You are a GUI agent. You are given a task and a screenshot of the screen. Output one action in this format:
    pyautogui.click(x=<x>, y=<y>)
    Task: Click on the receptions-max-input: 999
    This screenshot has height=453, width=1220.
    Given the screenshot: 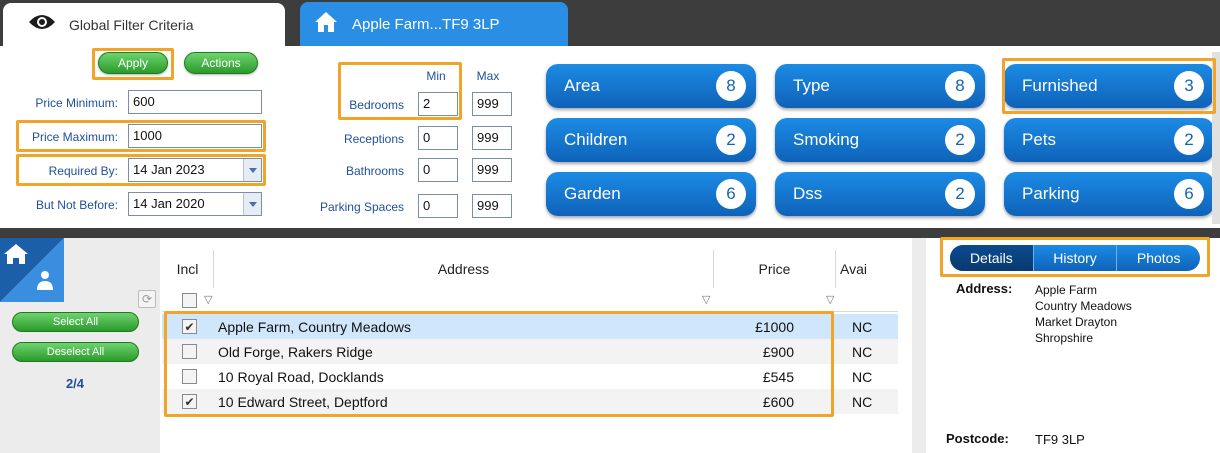 What is the action you would take?
    pyautogui.click(x=492, y=138)
    